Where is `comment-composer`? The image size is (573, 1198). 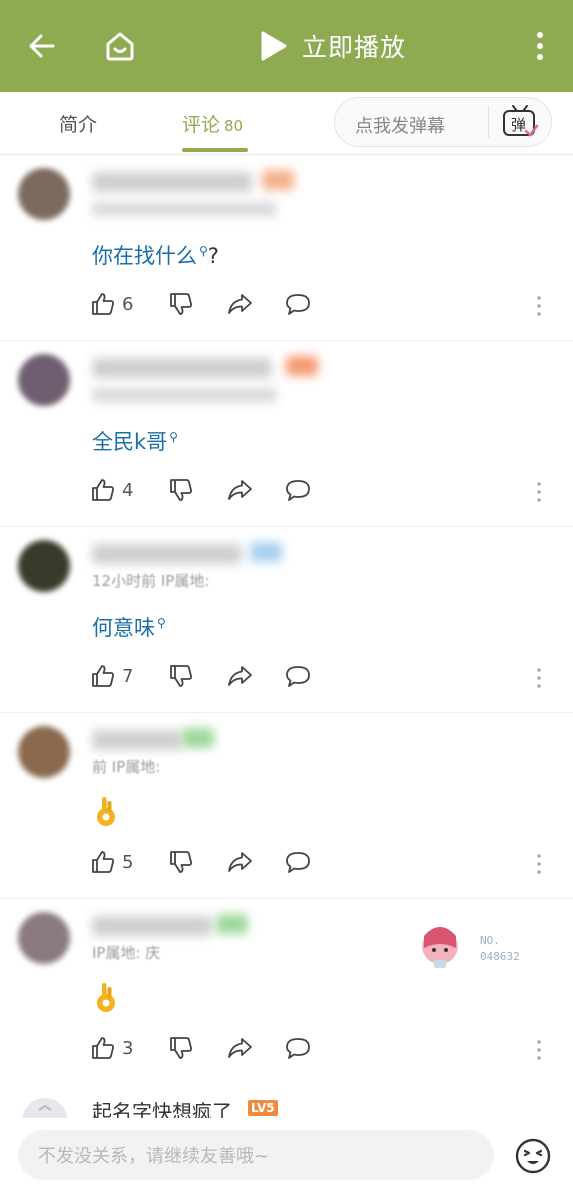 comment-composer is located at coordinates (286, 1158).